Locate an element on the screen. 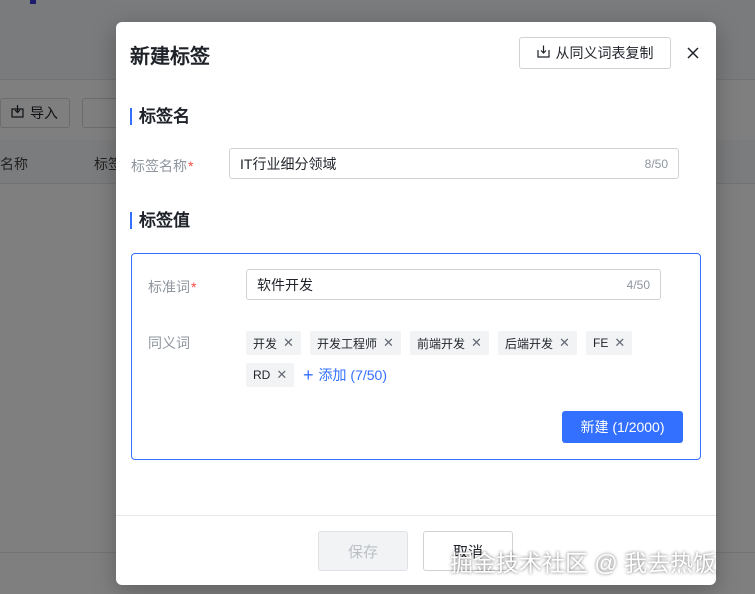  standard-word-input: 软件开发 4/50 is located at coordinates (453, 284).